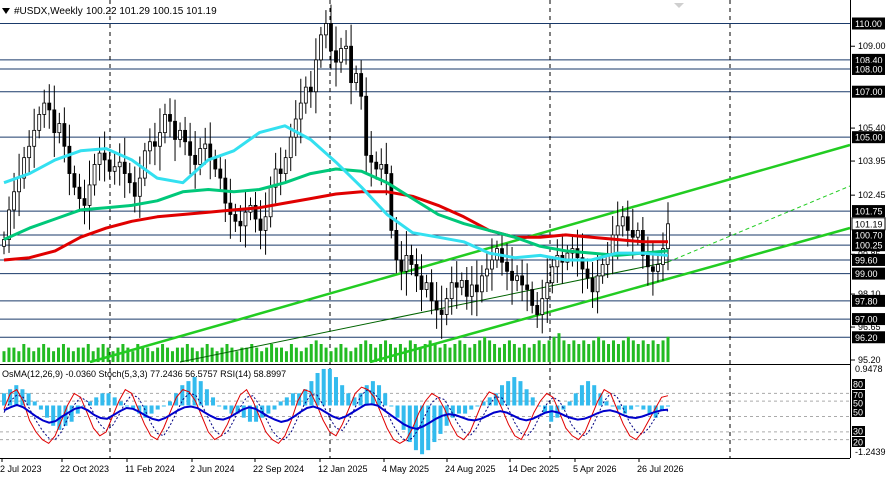  I want to click on level-badge-label: 108.00, so click(869, 69).